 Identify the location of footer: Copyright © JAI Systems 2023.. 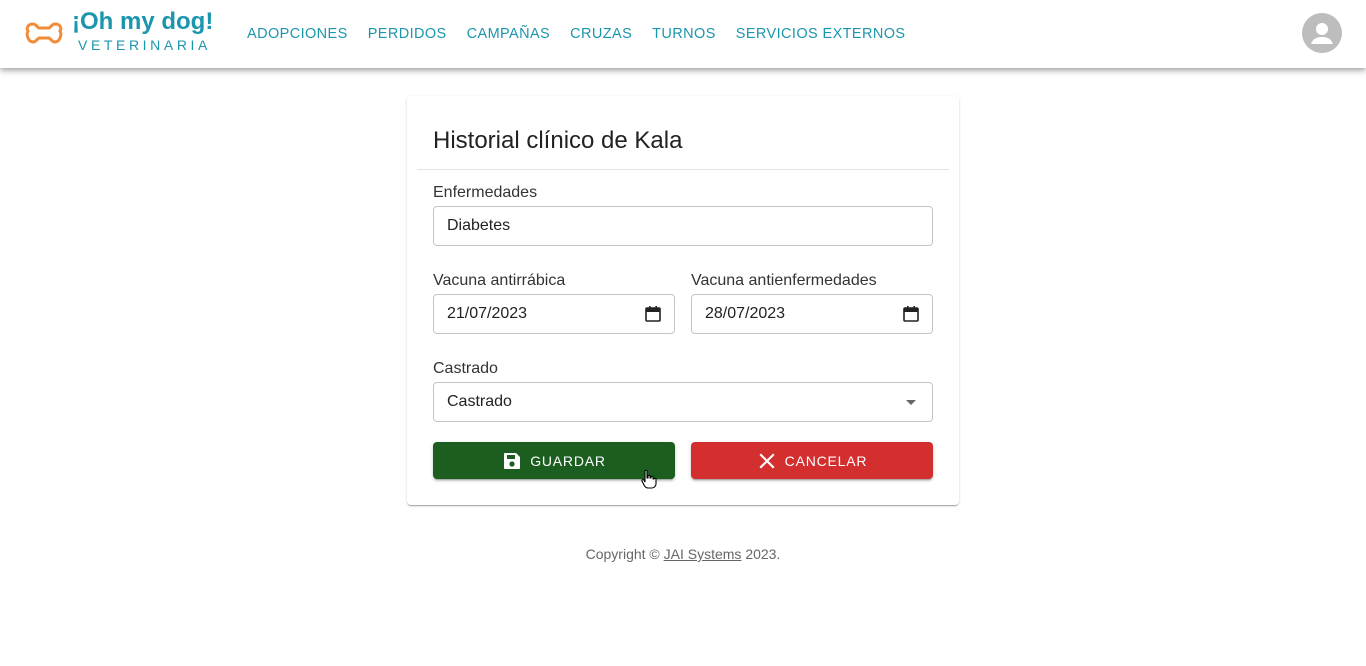
(683, 554).